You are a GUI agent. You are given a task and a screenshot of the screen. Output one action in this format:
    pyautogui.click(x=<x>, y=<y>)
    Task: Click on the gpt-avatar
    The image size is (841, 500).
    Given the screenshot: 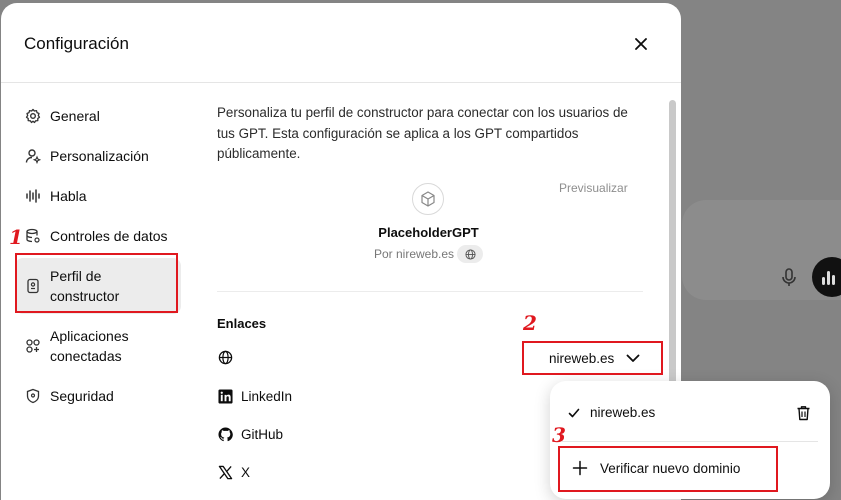 What is the action you would take?
    pyautogui.click(x=428, y=199)
    